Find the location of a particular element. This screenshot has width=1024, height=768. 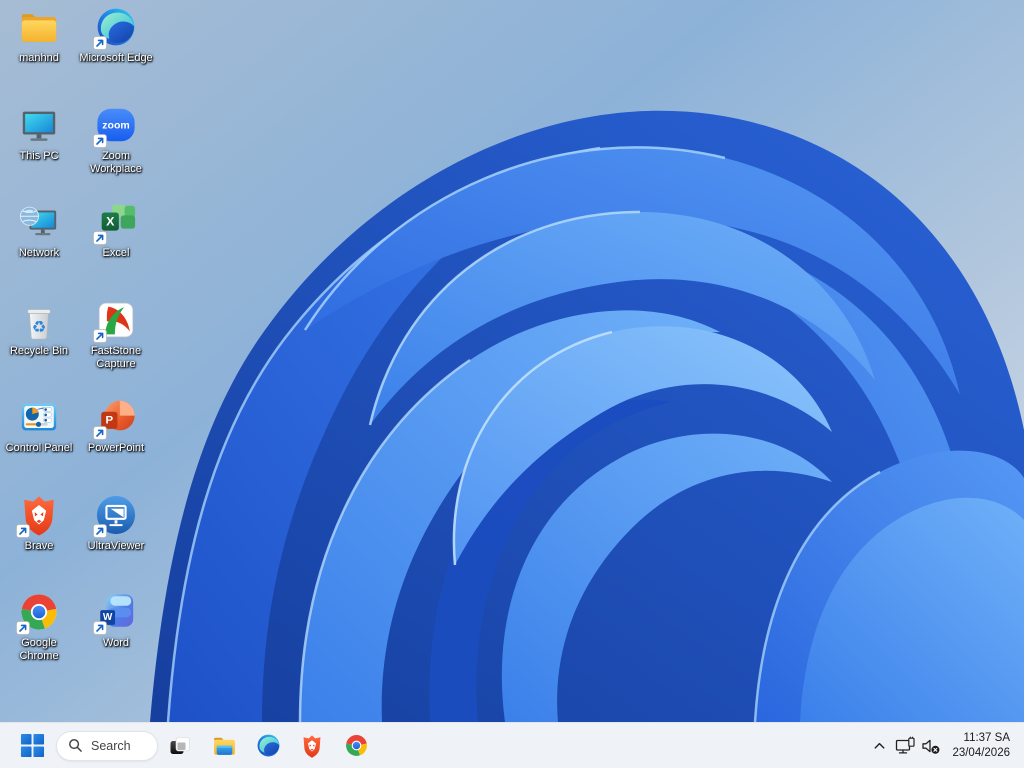

volume-muted-icon is located at coordinates (931, 746).